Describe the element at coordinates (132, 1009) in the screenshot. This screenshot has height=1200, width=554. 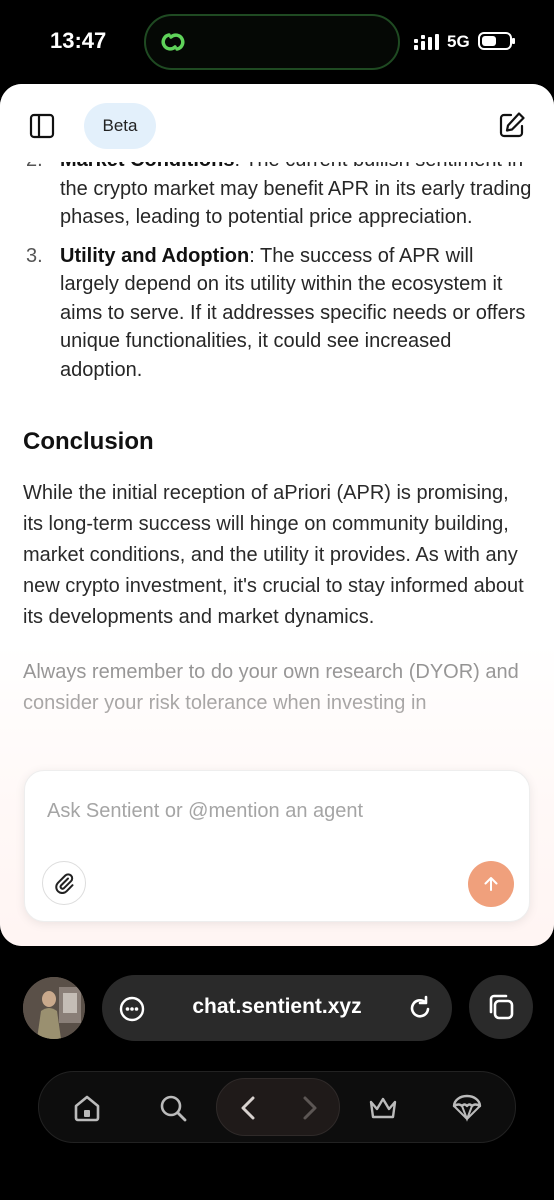
I see `page-options-icon` at that location.